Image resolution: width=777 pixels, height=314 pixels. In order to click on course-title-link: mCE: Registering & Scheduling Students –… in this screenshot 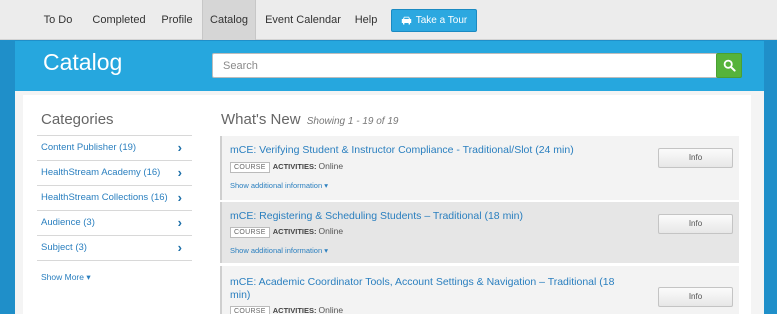, I will do `click(376, 216)`.